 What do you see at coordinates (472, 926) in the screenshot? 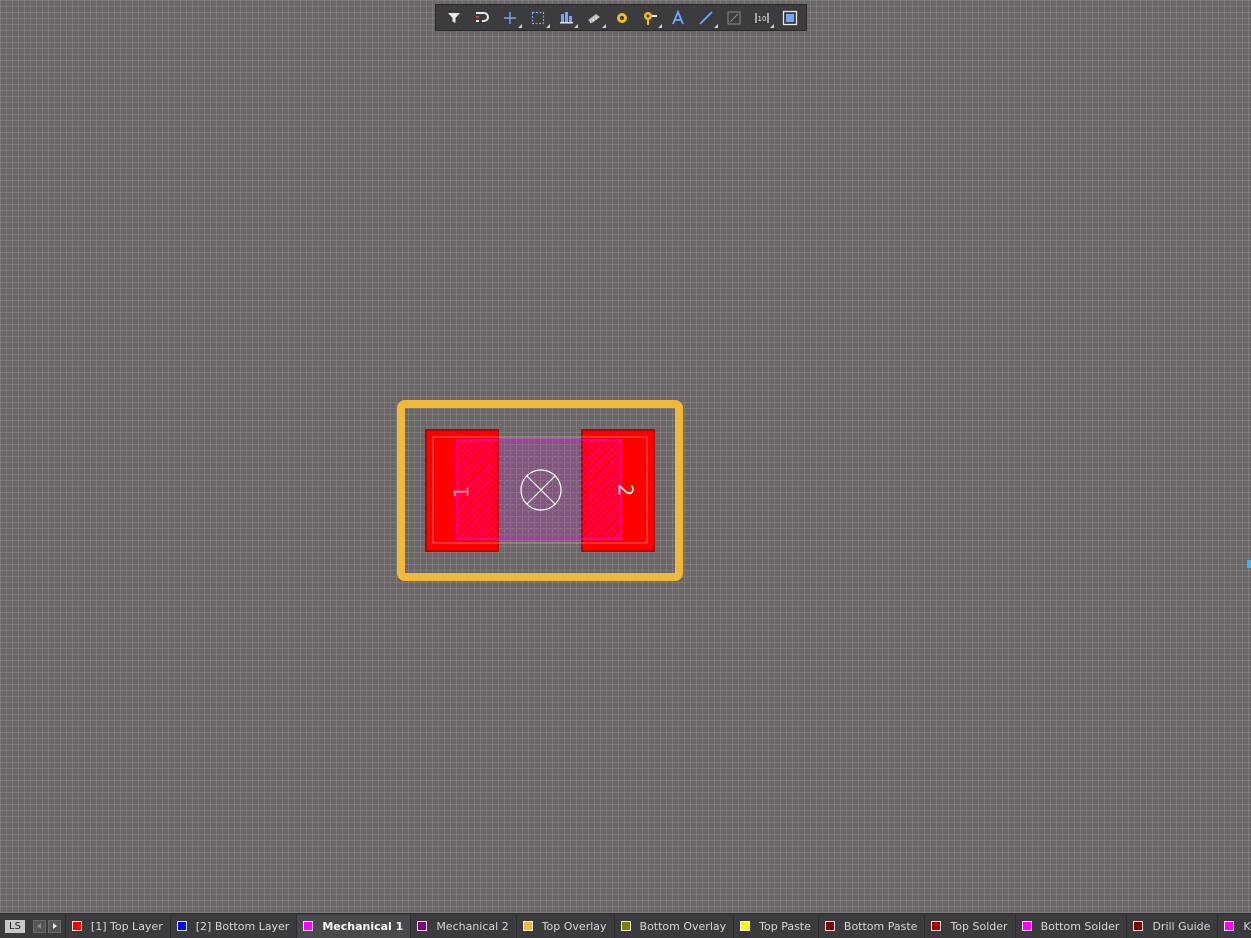
I see `layer-tab-label: Mechanical 2` at bounding box center [472, 926].